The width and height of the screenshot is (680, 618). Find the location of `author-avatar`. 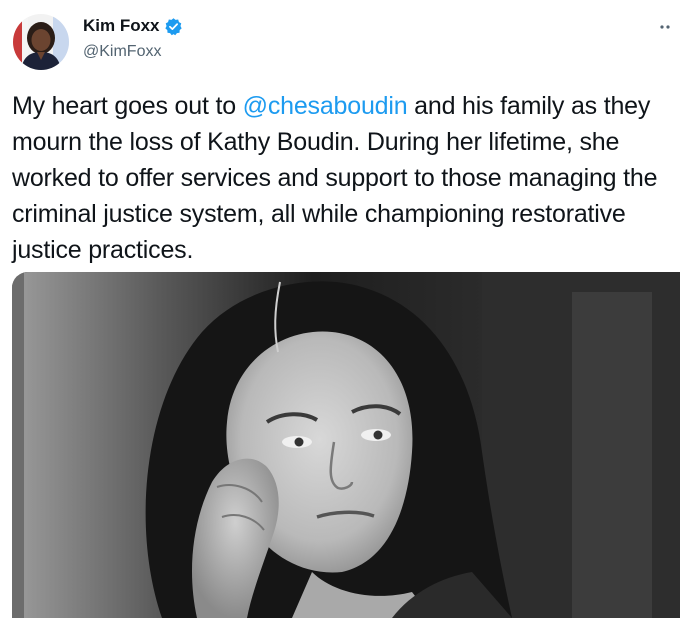

author-avatar is located at coordinates (41, 42).